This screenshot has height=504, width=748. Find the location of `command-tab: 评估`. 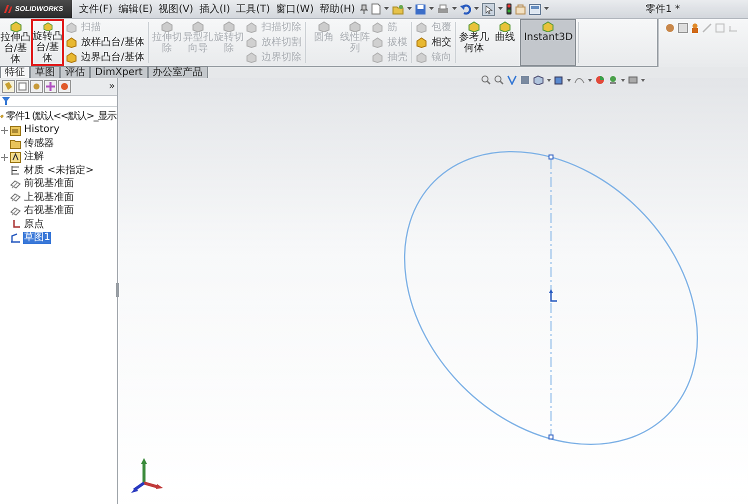

command-tab: 评估 is located at coordinates (75, 72).